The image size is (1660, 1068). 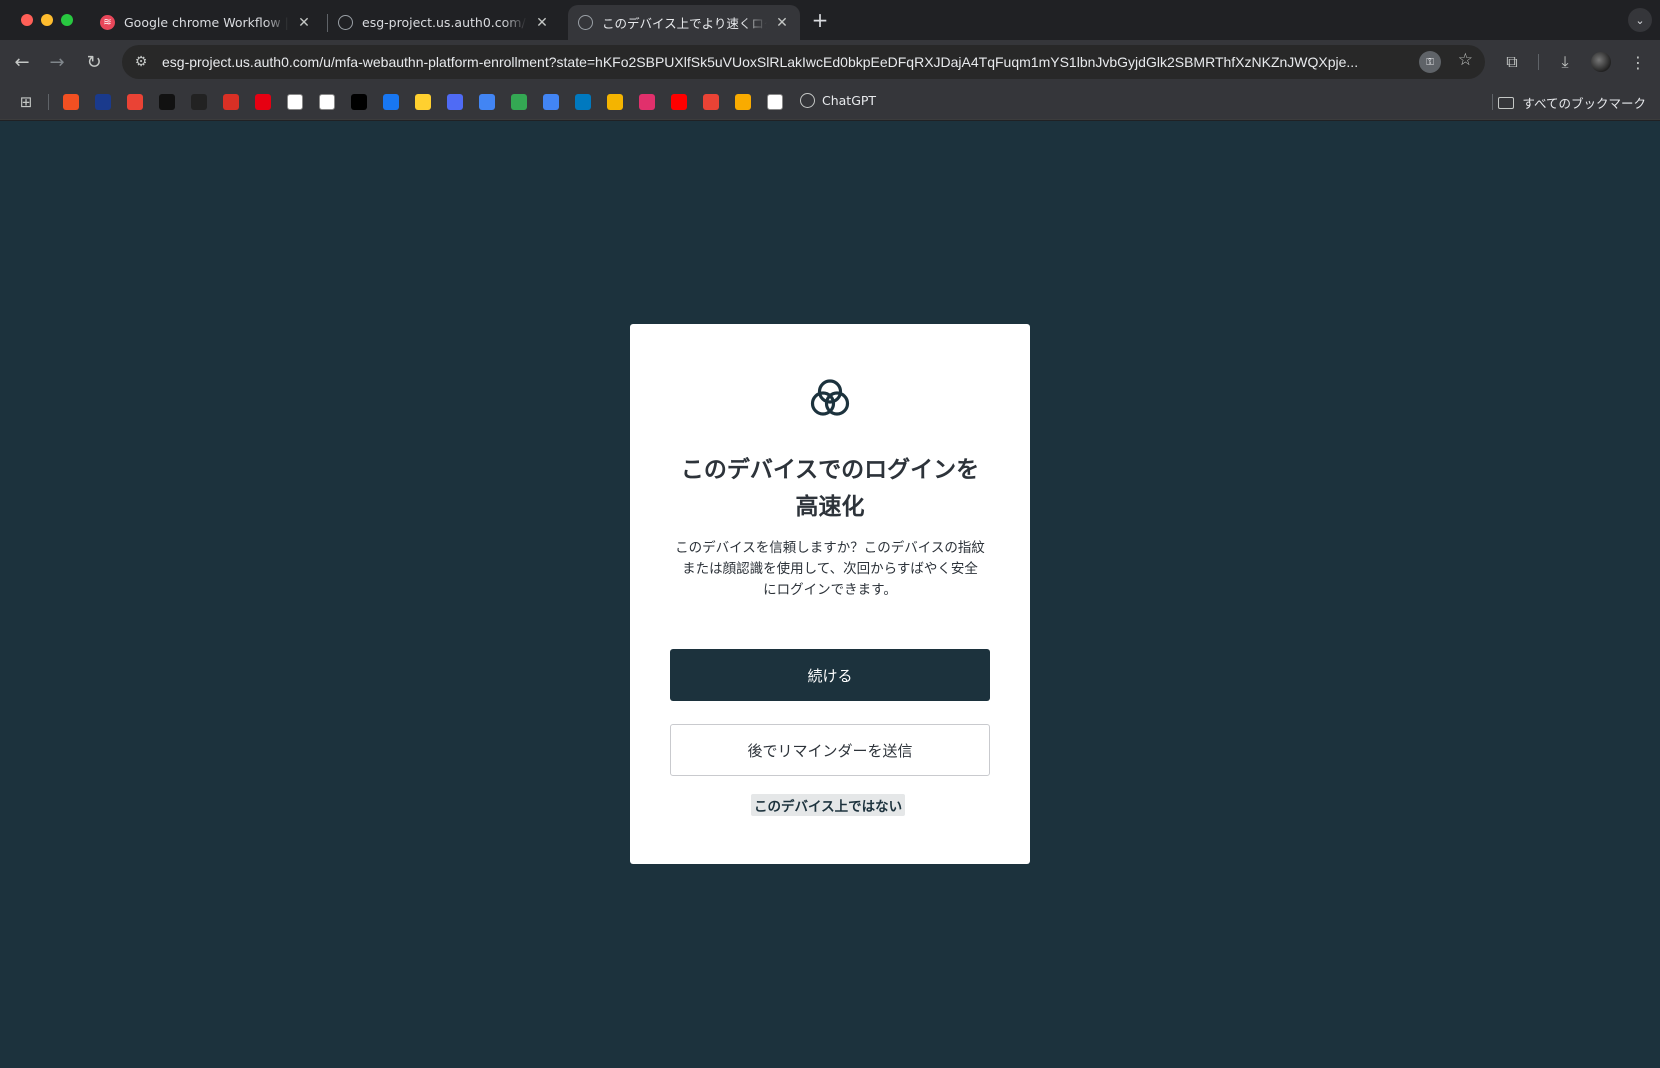 I want to click on green-icon, so click(x=519, y=102).